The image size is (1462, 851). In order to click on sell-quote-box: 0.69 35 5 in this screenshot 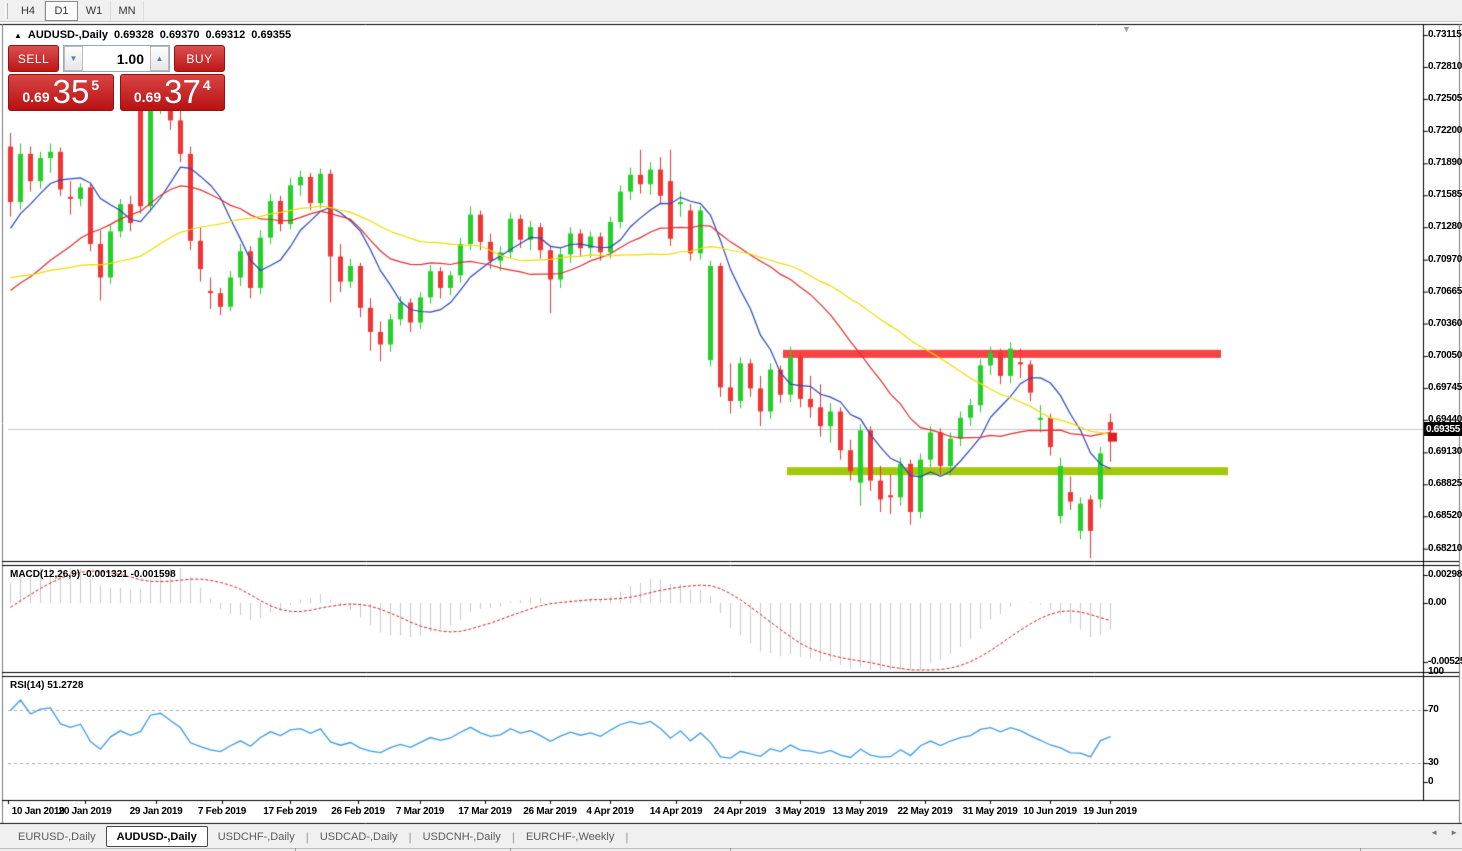, I will do `click(61, 92)`.